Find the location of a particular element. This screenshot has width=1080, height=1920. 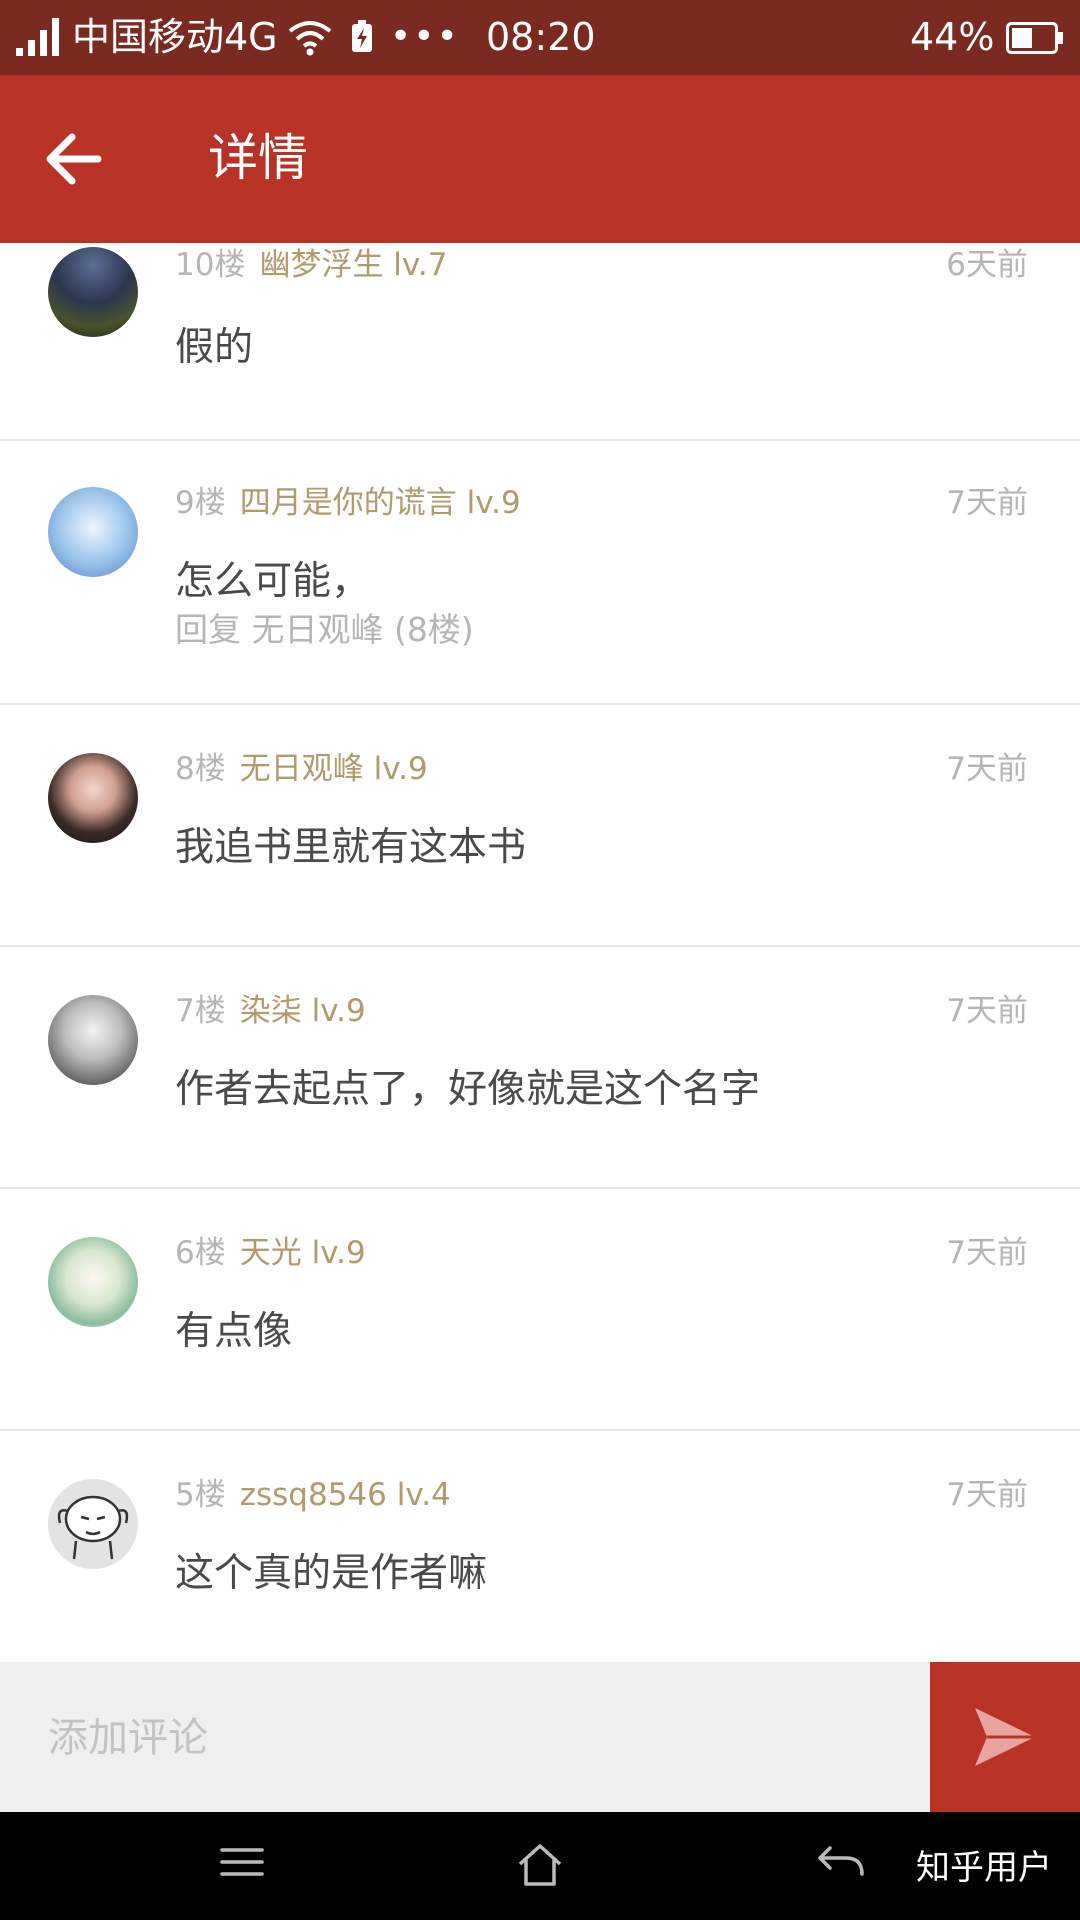

floor-number: 10楼 is located at coordinates (210, 265).